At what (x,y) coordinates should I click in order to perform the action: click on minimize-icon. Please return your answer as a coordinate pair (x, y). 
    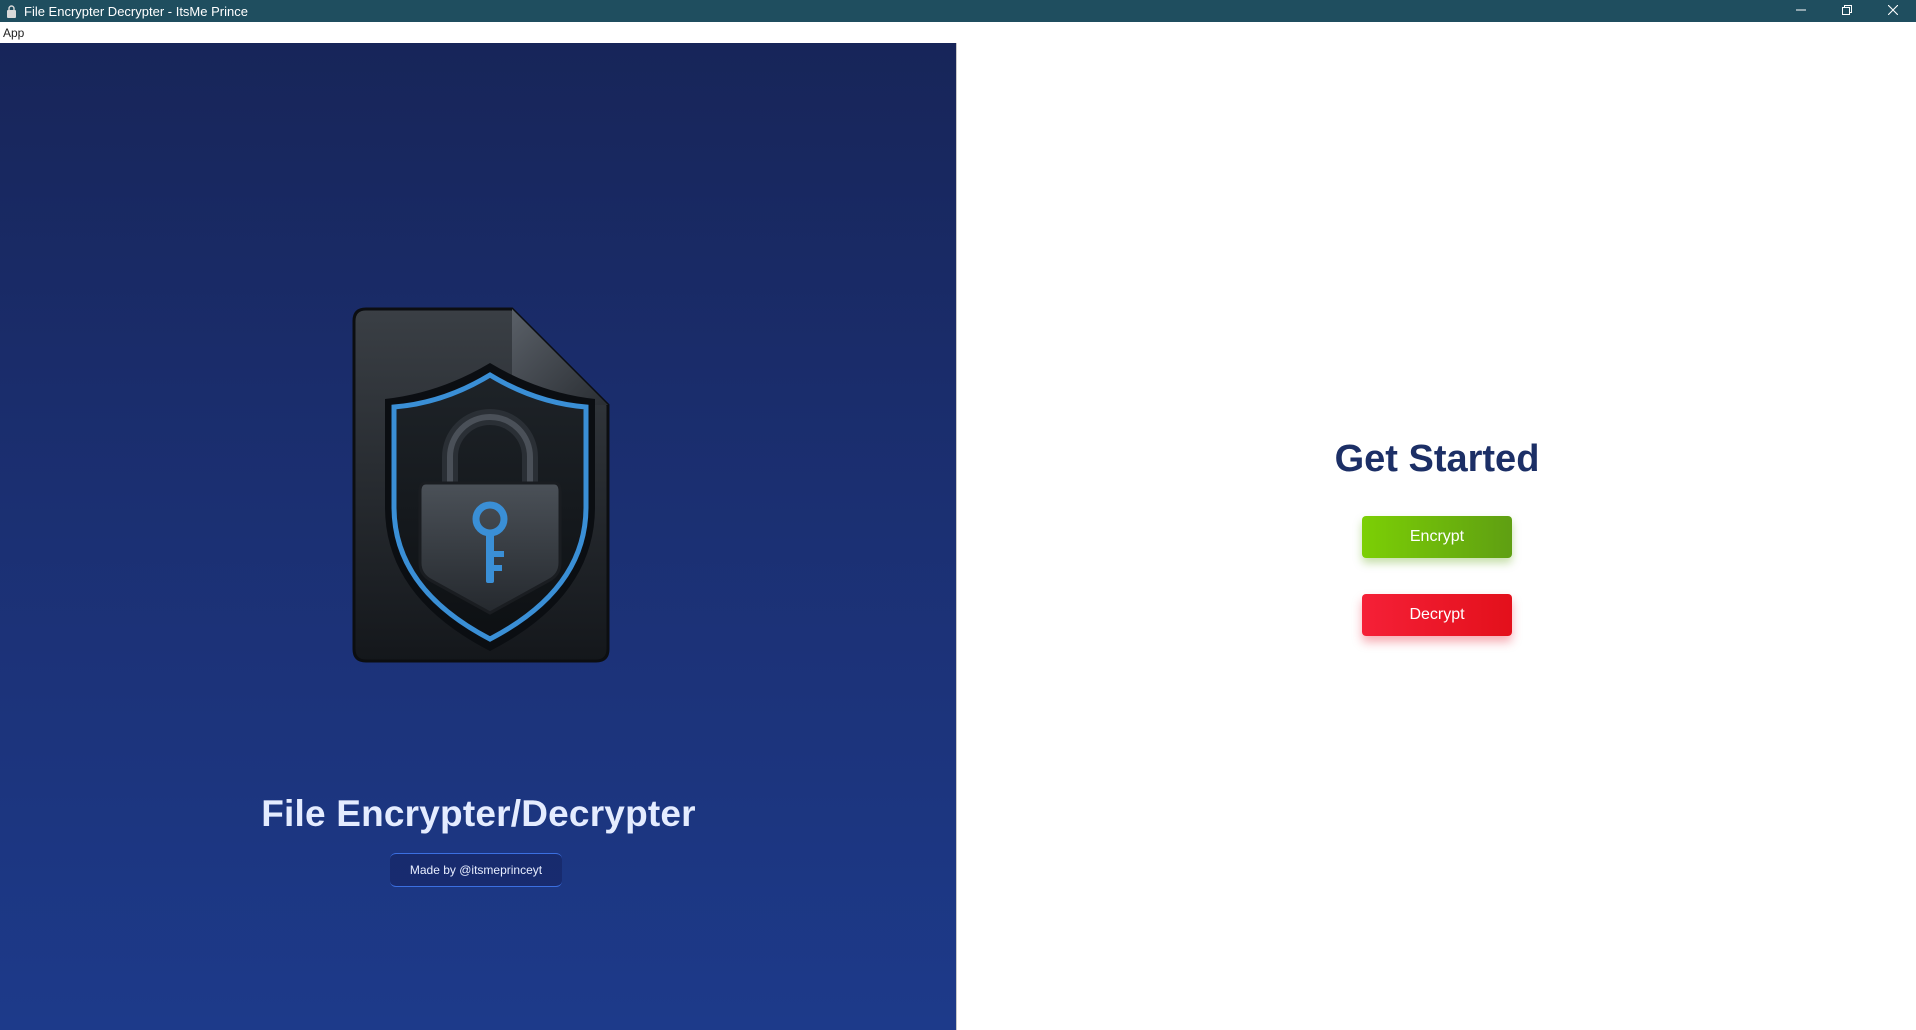
    Looking at the image, I should click on (1801, 11).